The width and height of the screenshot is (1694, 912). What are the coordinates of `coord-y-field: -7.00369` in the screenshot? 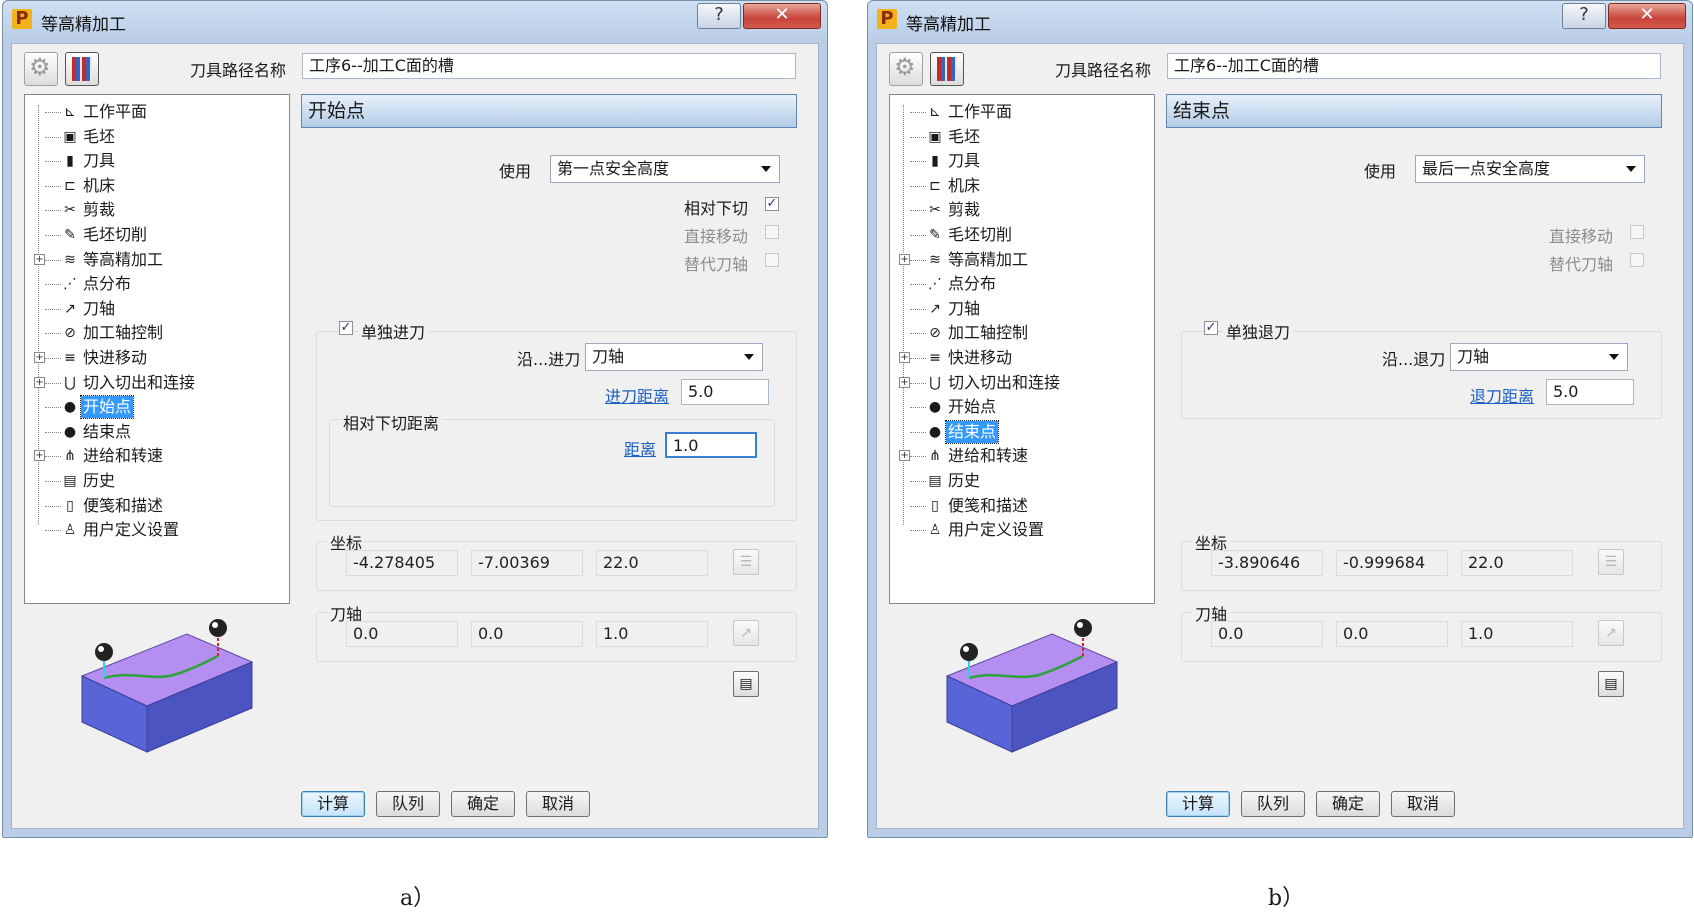 It's located at (527, 563).